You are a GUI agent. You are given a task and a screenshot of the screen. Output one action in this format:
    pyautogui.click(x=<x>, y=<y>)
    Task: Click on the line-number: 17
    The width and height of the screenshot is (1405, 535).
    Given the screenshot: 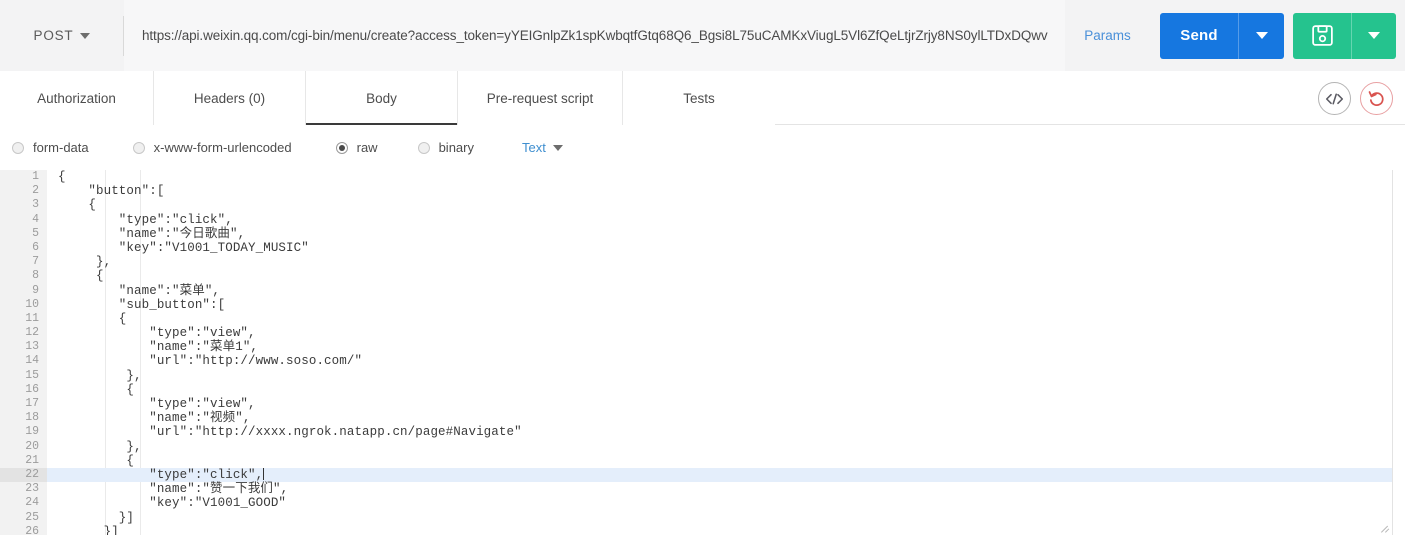 What is the action you would take?
    pyautogui.click(x=32, y=403)
    